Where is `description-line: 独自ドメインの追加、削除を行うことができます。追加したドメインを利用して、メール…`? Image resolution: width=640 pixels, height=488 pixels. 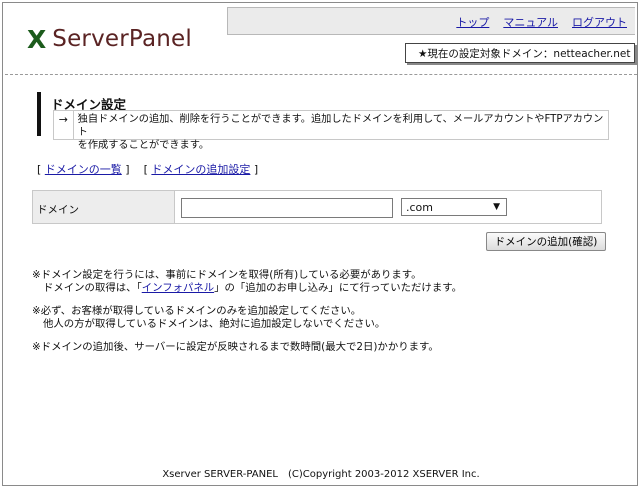
description-line: 独自ドメインの追加、削除を行うことができます。追加したドメインを利用して、メール… is located at coordinates (340, 126).